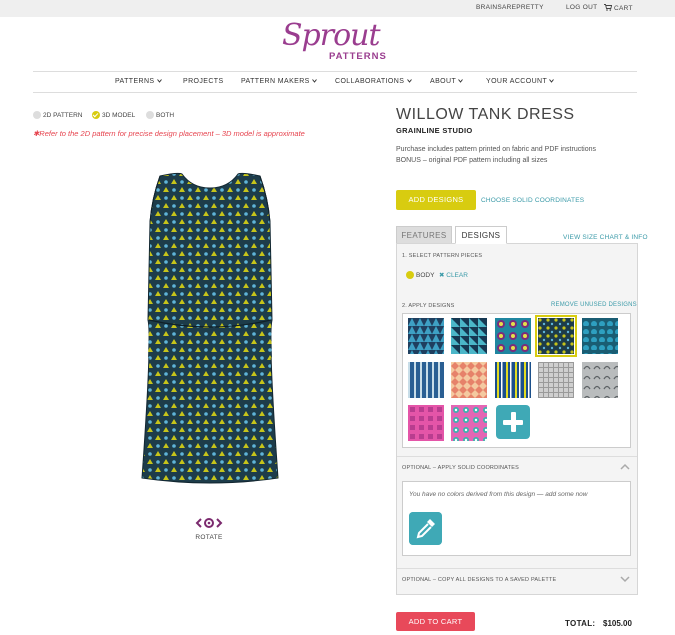 This screenshot has width=675, height=635. I want to click on sprout-logo: Sprout PATTERNS, so click(337, 42).